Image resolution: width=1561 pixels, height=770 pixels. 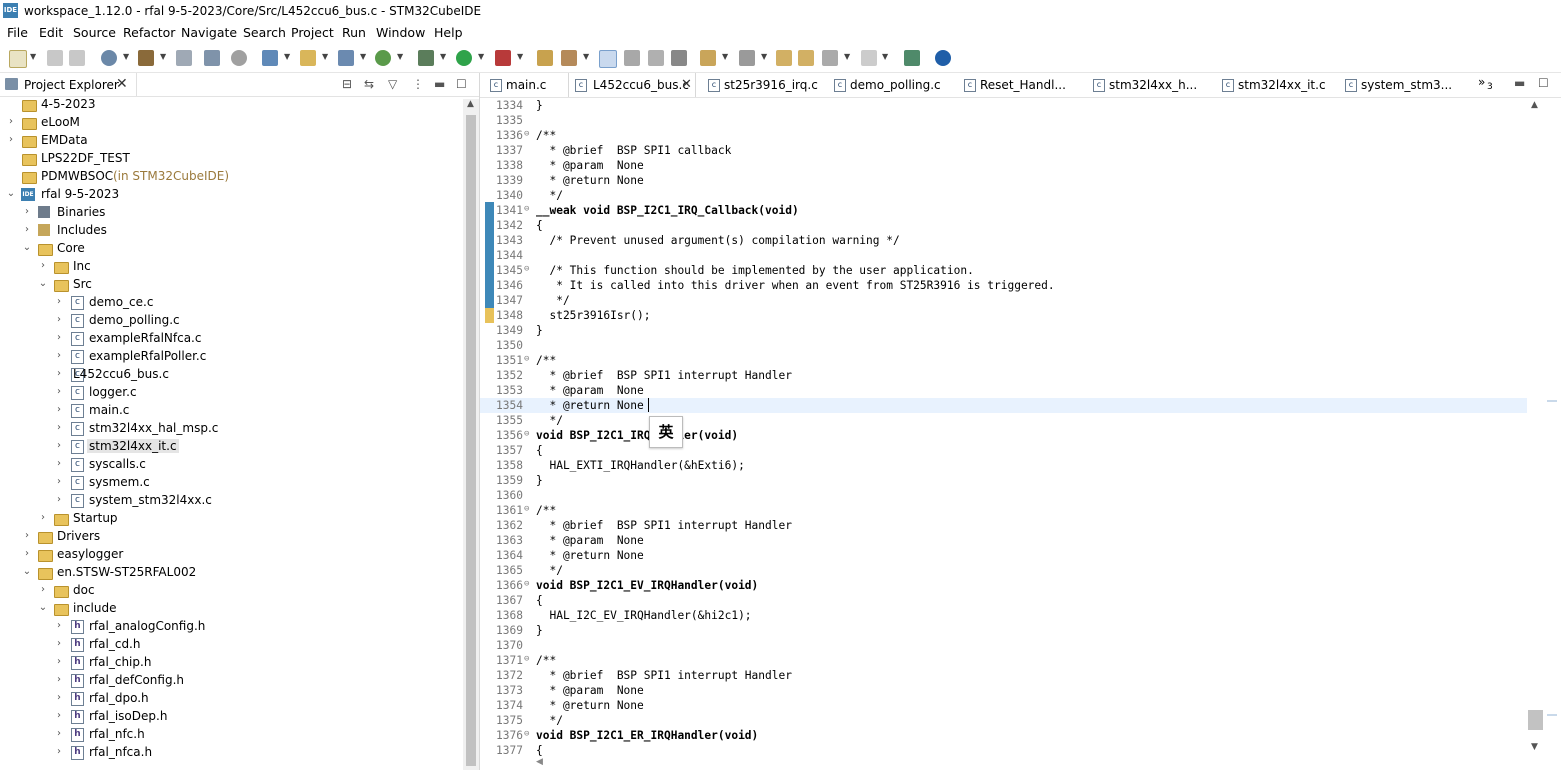 What do you see at coordinates (209, 32) in the screenshot?
I see `menu-navigate: Navigate` at bounding box center [209, 32].